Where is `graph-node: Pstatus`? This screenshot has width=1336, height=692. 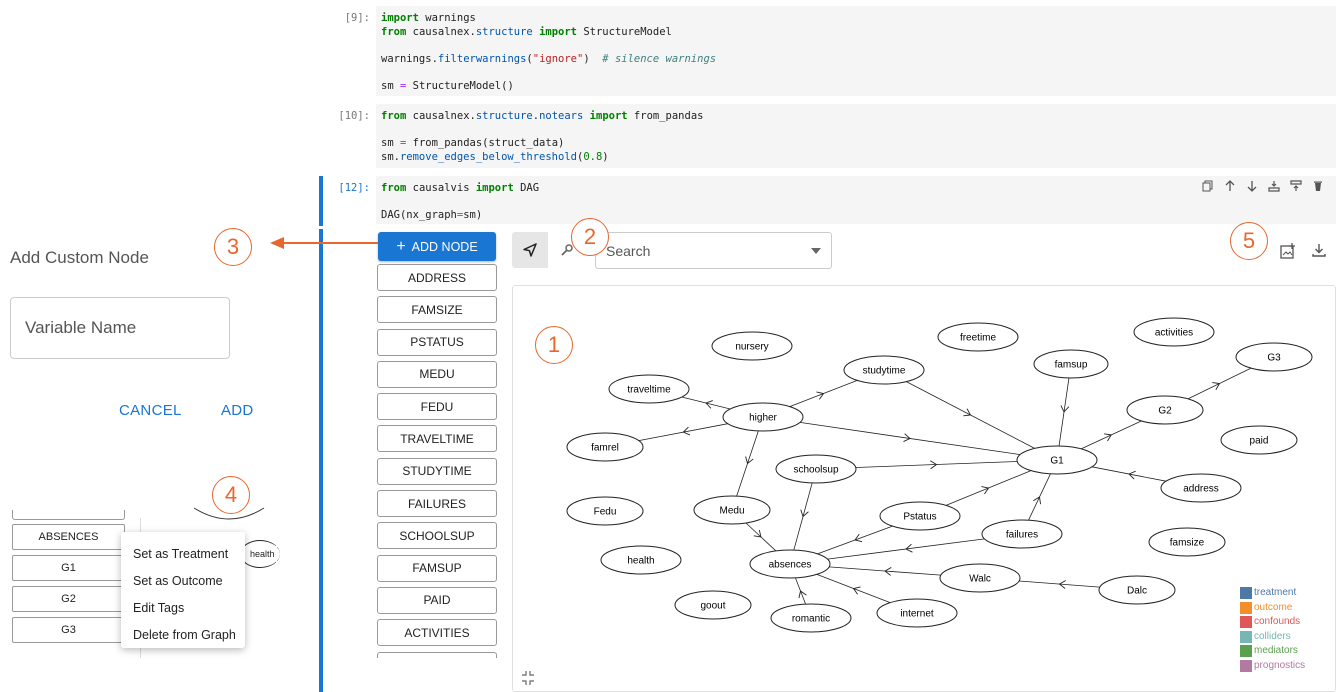 graph-node: Pstatus is located at coordinates (920, 516).